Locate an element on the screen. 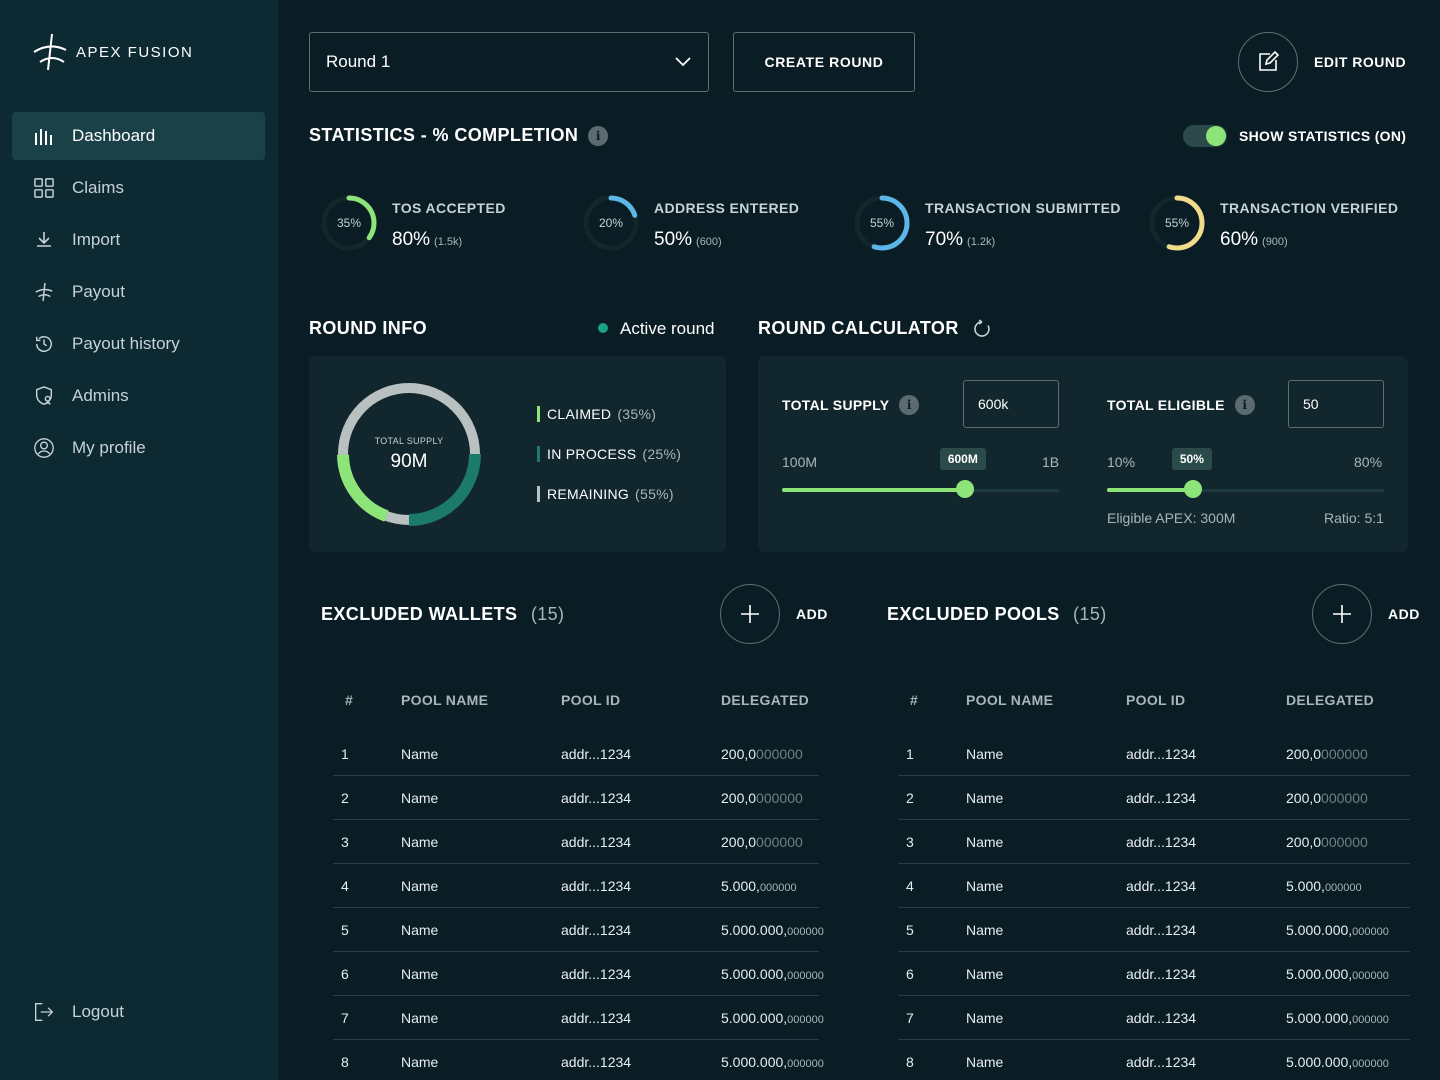  total-eligible-input: 50 is located at coordinates (1336, 404).